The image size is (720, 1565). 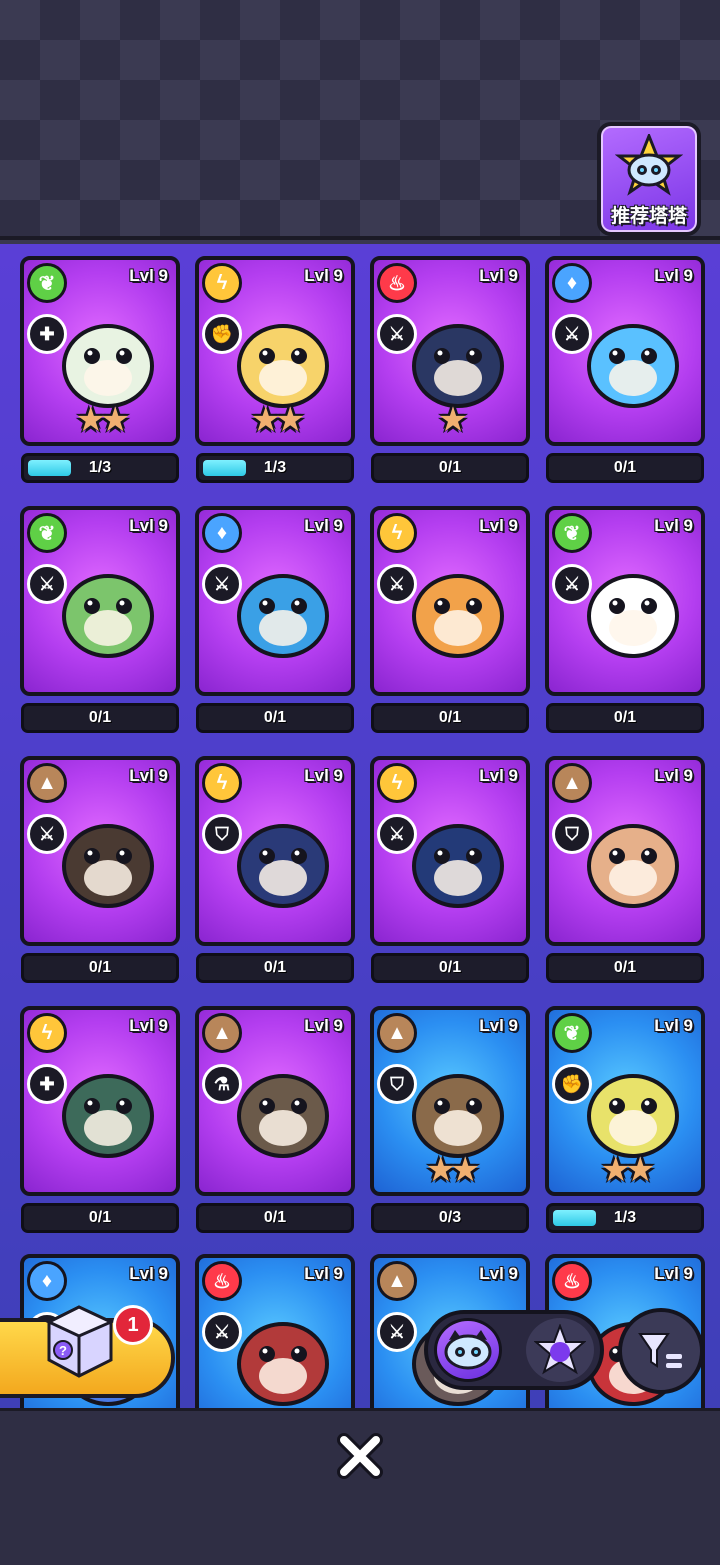 I want to click on card-progress-bar: 0/3, so click(x=450, y=1218).